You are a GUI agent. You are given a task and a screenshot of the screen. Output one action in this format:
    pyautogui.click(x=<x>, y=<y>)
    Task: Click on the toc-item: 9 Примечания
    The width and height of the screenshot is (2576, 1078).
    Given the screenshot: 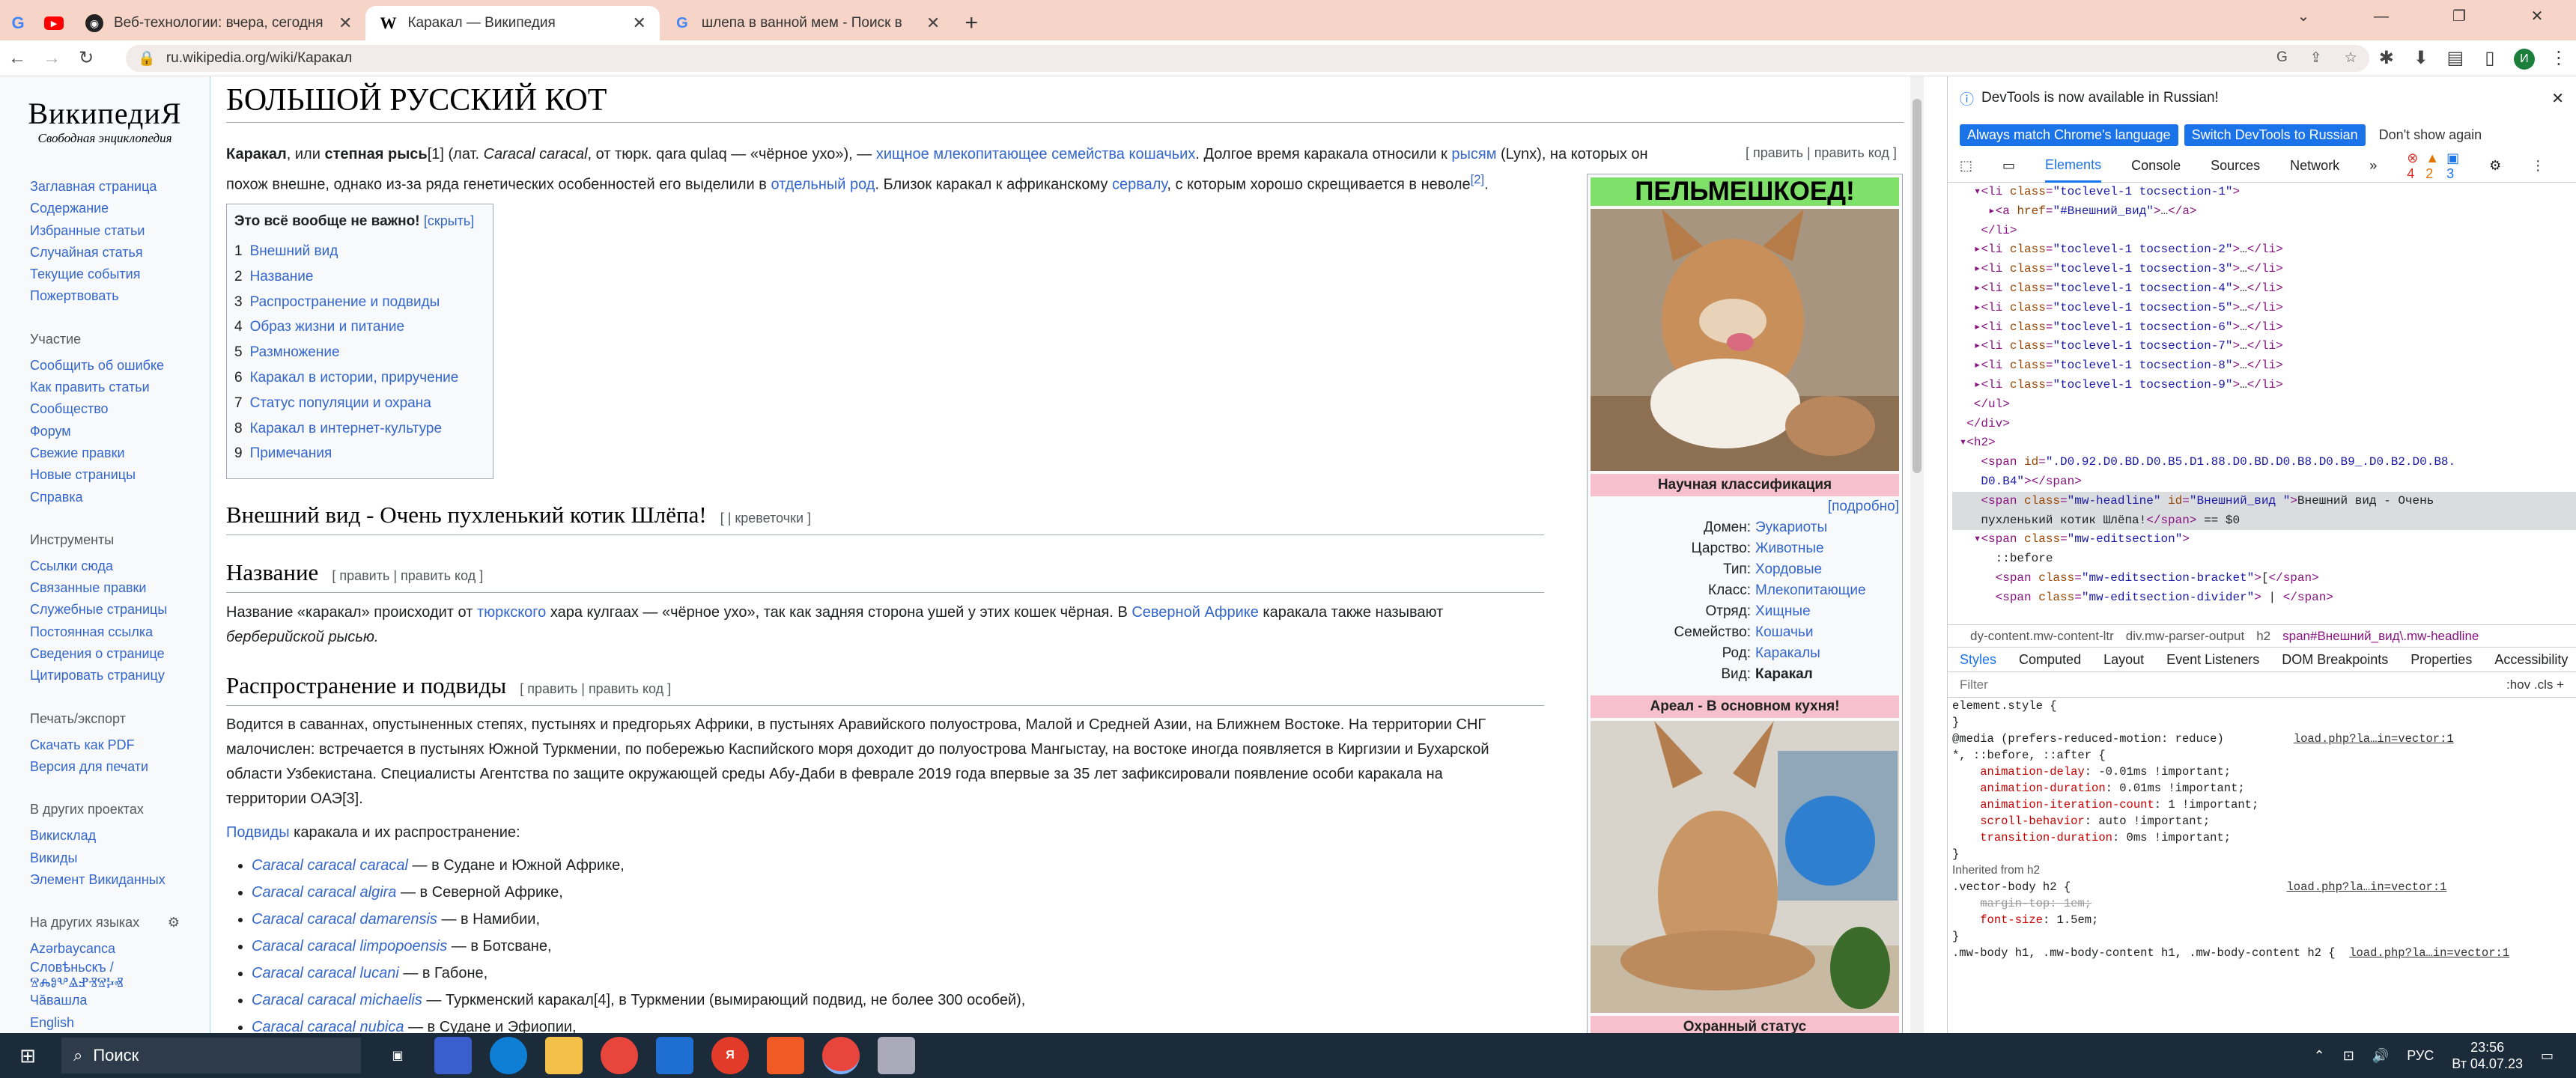 What is the action you would take?
    pyautogui.click(x=359, y=453)
    